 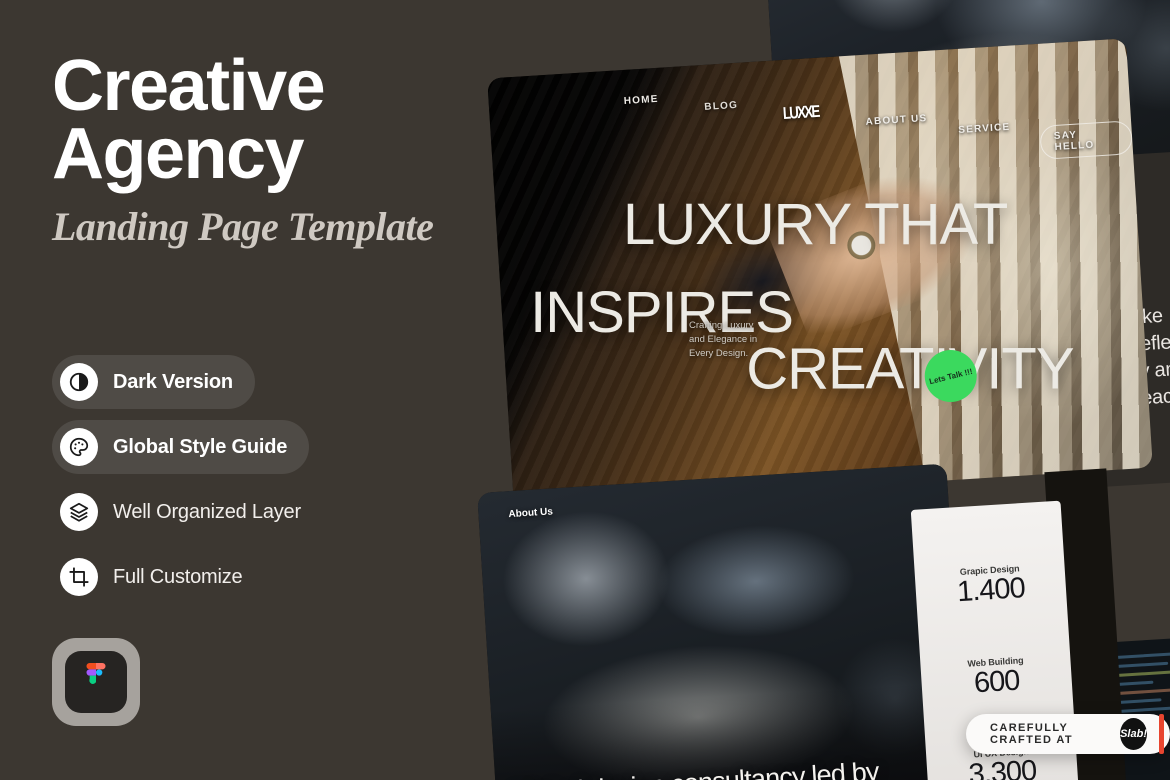 I want to click on crafted-badge: CAREFULLY CRAFTED AT Slab!, so click(x=1068, y=734).